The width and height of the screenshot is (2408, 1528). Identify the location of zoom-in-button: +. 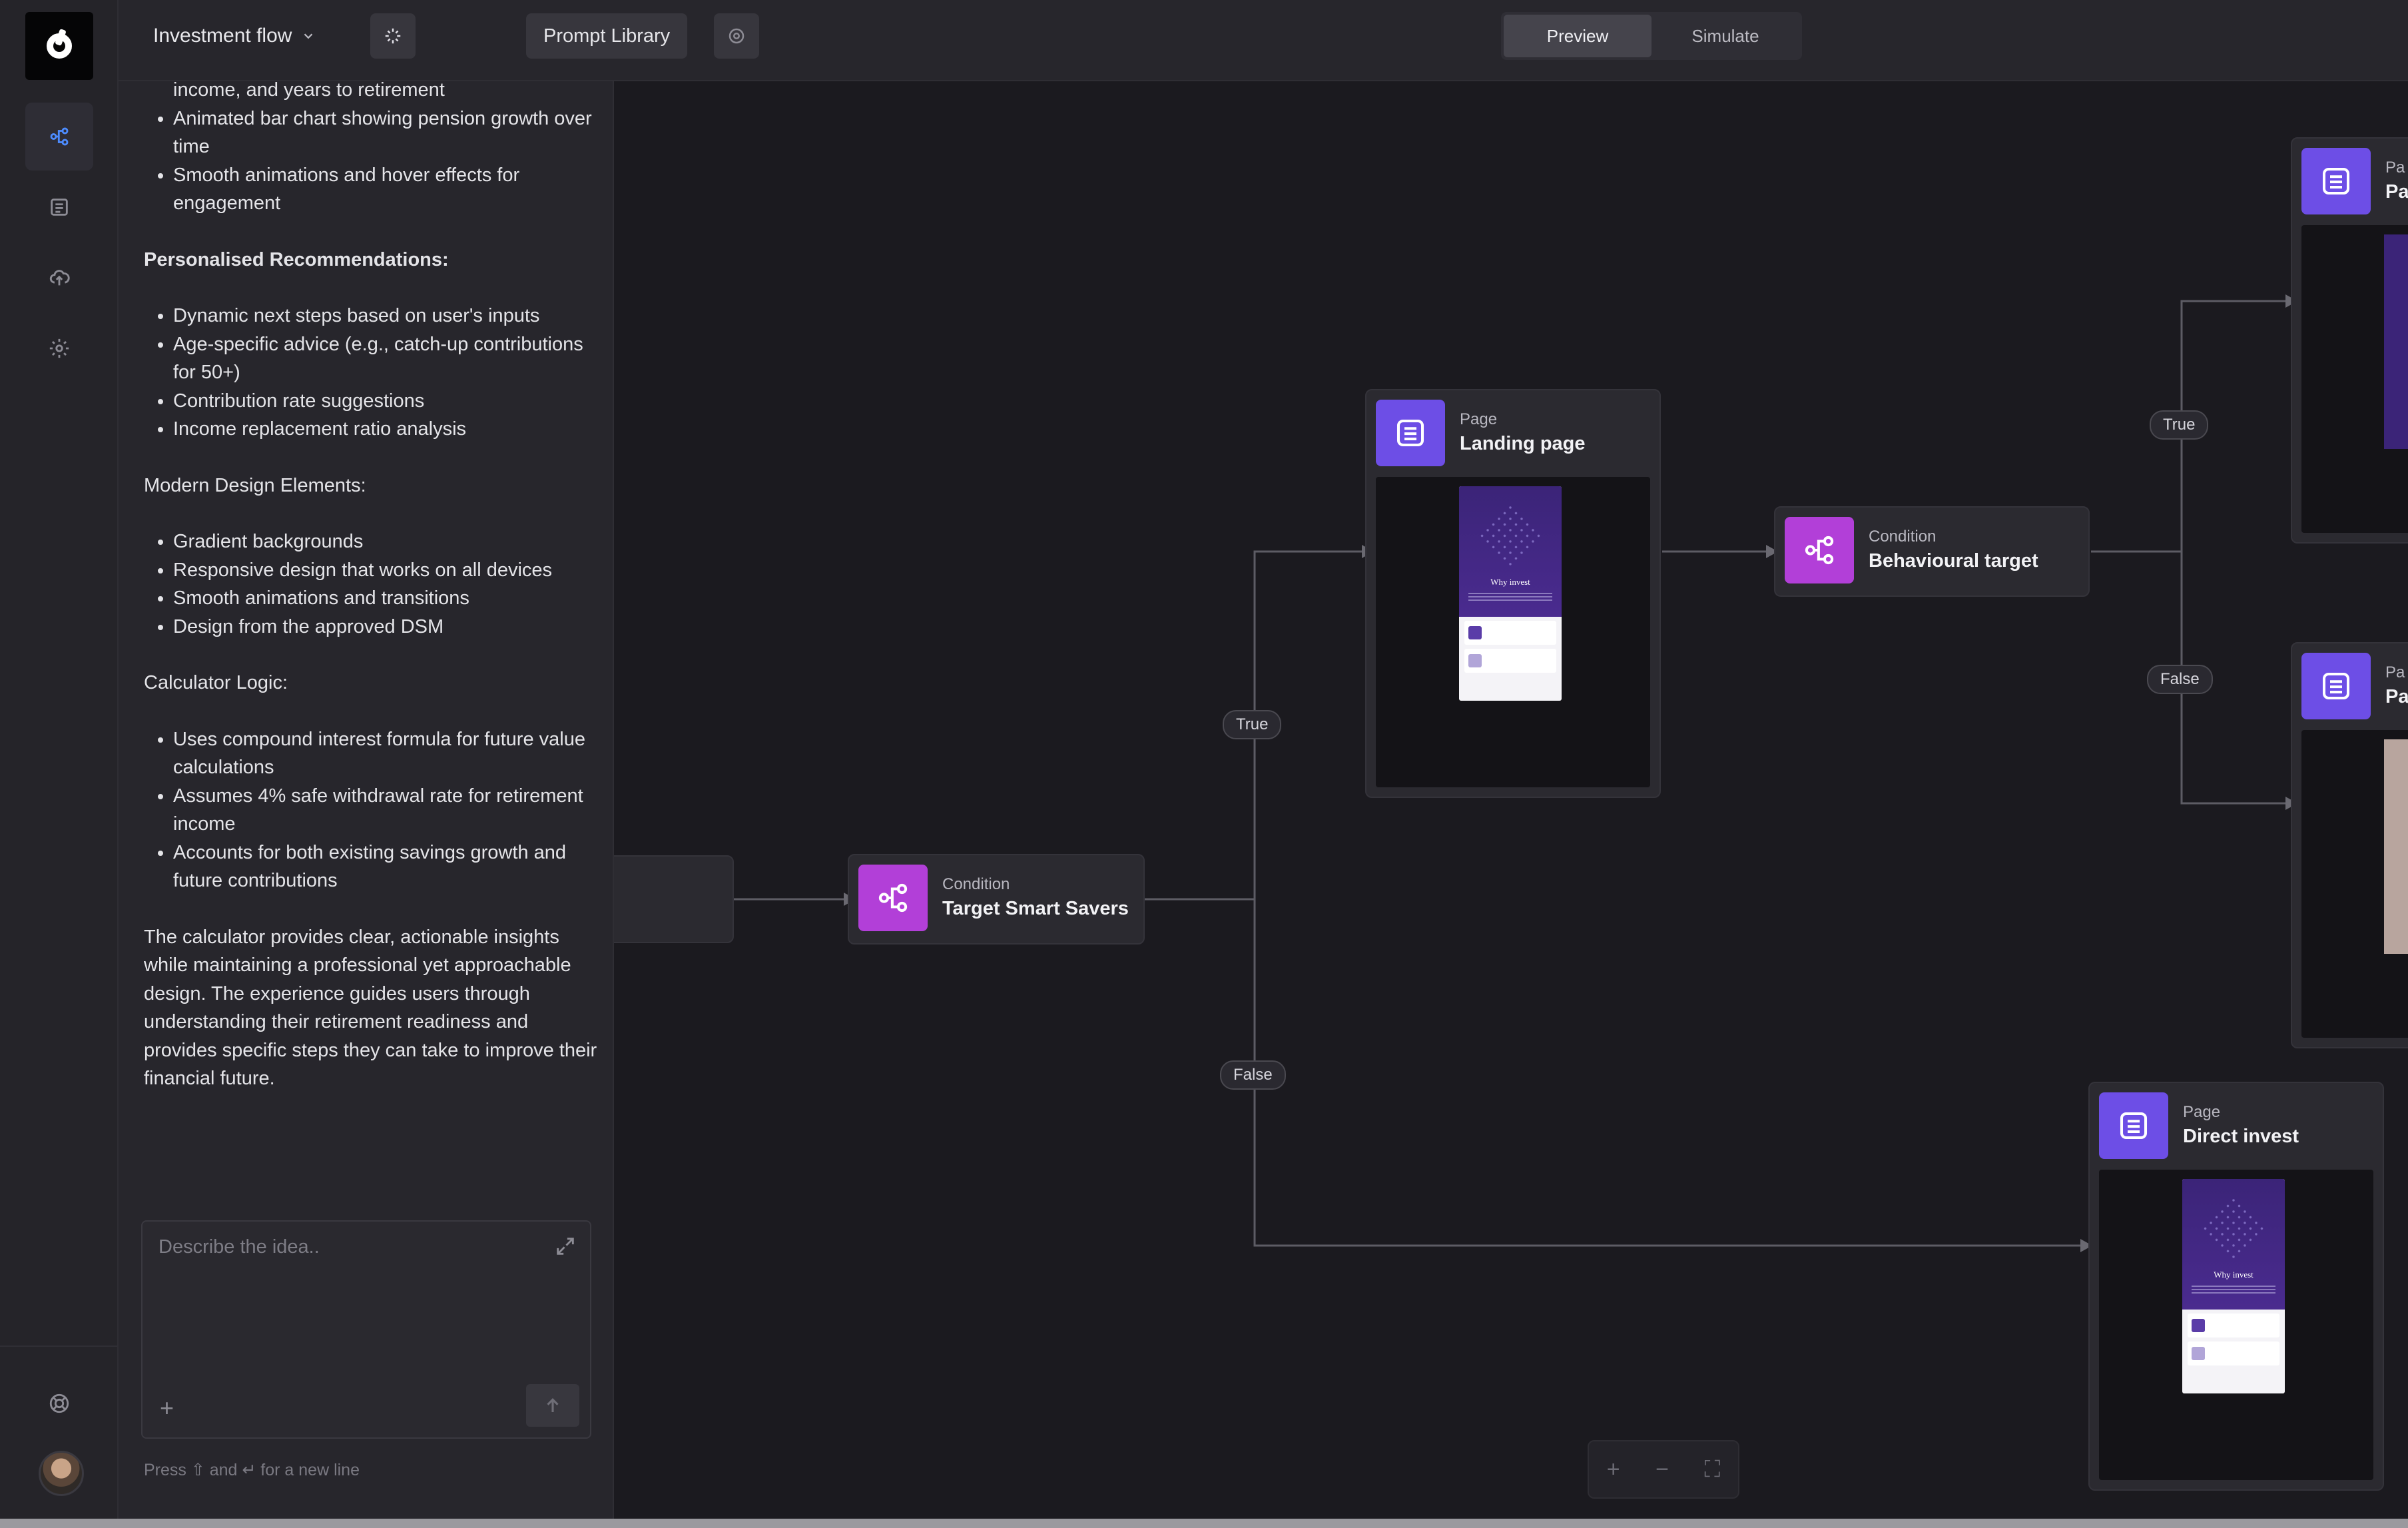
(1614, 1470).